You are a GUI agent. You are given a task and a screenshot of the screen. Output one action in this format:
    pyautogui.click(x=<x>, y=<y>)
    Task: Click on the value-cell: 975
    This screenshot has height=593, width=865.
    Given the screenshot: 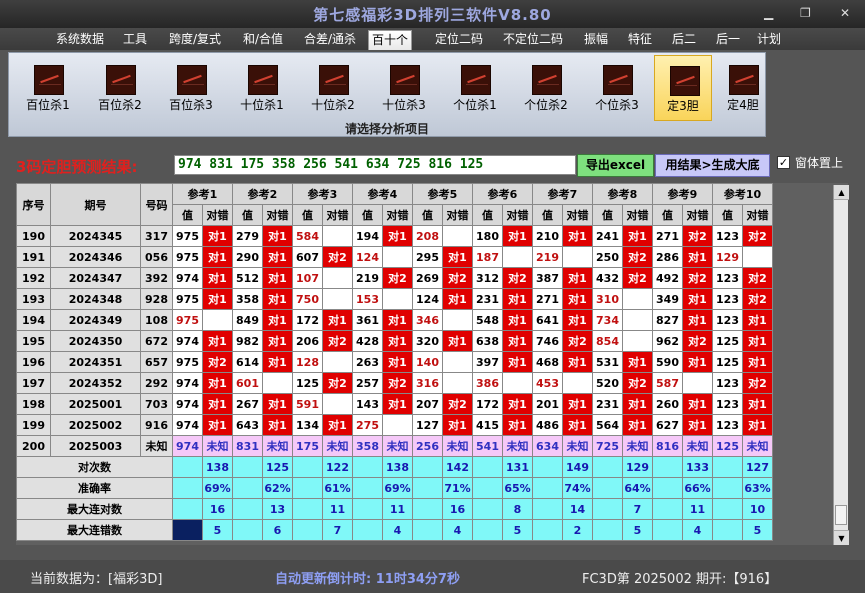 What is the action you would take?
    pyautogui.click(x=187, y=257)
    